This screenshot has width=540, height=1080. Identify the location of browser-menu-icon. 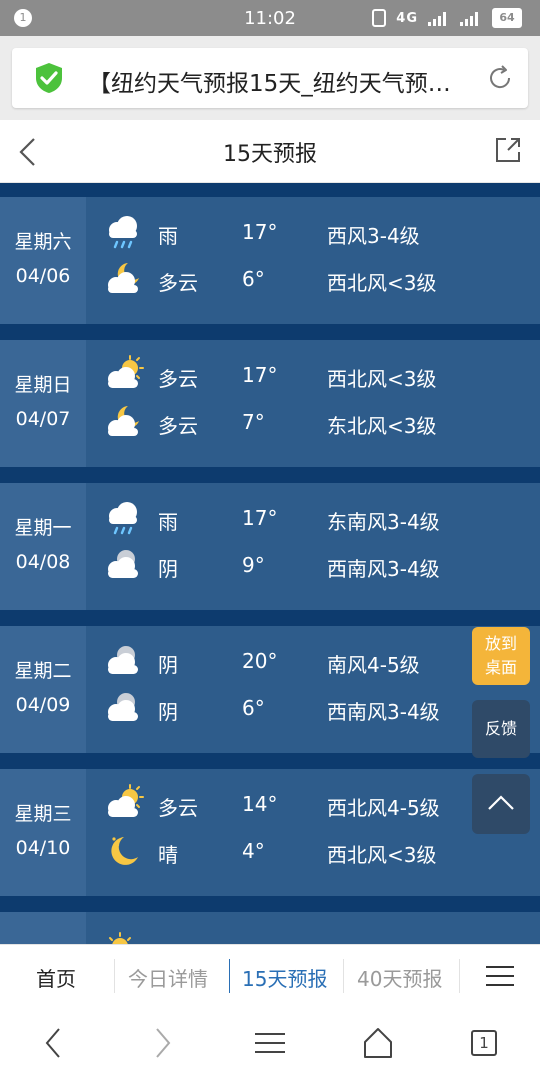
(270, 1043).